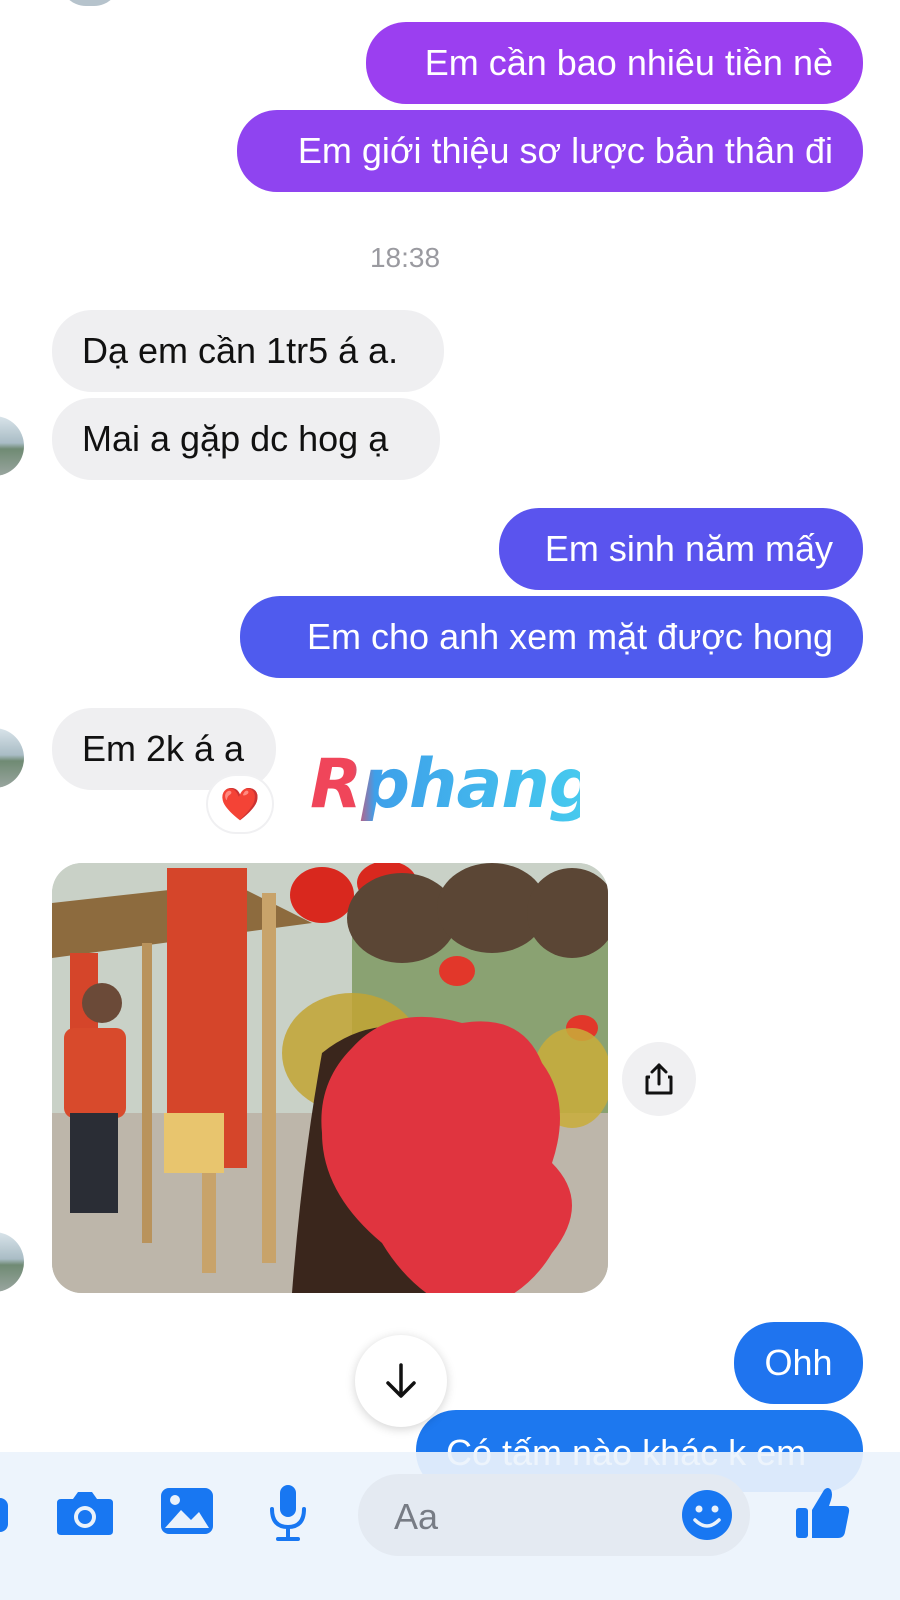 This screenshot has width=900, height=1600. Describe the element at coordinates (614, 63) in the screenshot. I see `message-outgoing: Em cần bao nhiêu tiền nè` at that location.